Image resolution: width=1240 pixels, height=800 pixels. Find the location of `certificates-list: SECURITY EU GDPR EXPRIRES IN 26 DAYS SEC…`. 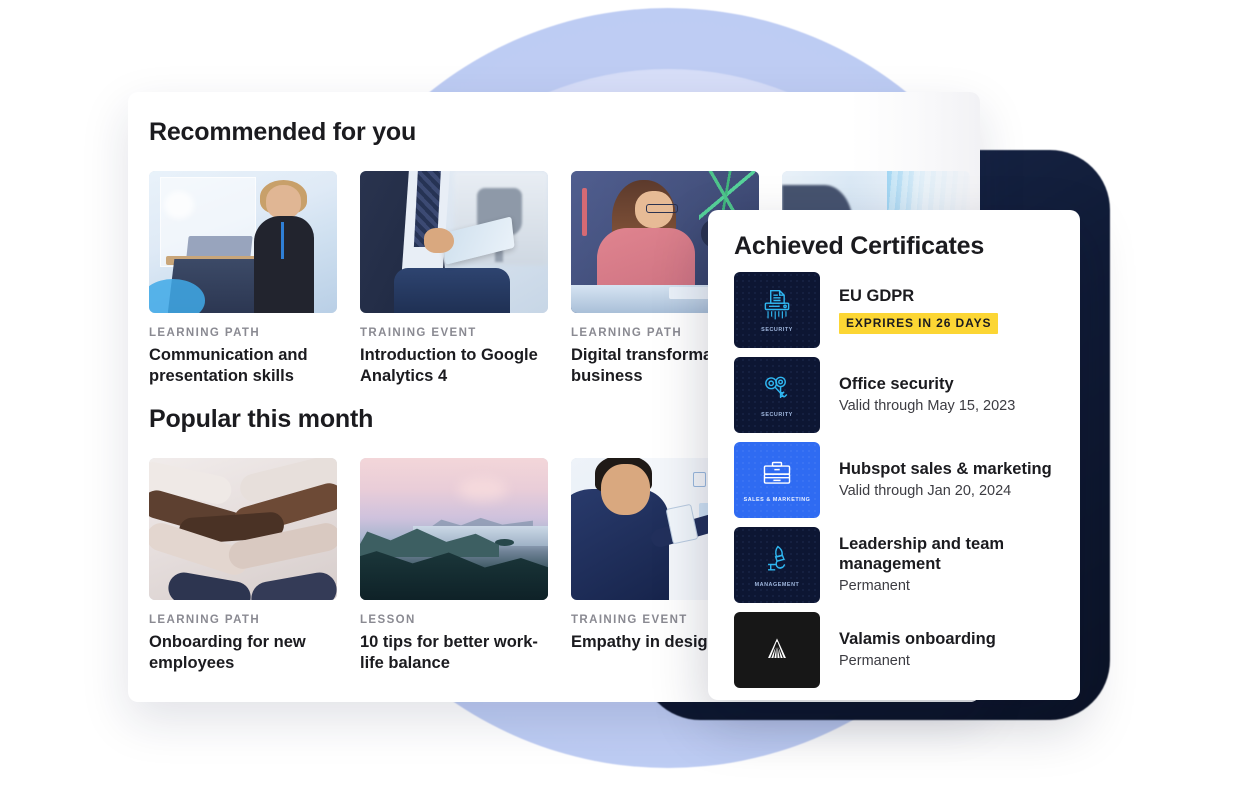

certificates-list: SECURITY EU GDPR EXPRIRES IN 26 DAYS SEC… is located at coordinates (898, 480).